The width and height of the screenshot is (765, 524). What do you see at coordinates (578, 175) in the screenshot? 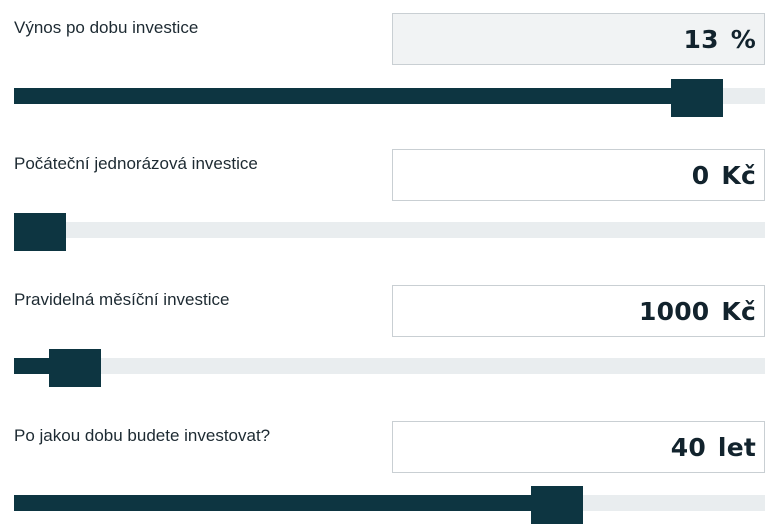
I see `initial-investment-field: 0 Kč` at bounding box center [578, 175].